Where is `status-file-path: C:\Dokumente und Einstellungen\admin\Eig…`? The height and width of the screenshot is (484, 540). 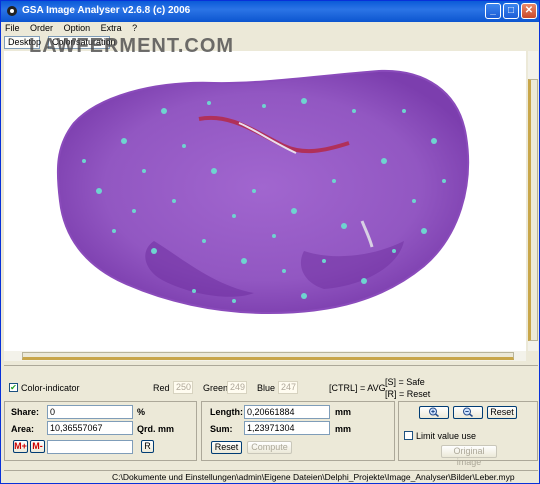
status-file-path: C:\Dokumente und Einstellungen\admin\Eig… is located at coordinates (313, 477).